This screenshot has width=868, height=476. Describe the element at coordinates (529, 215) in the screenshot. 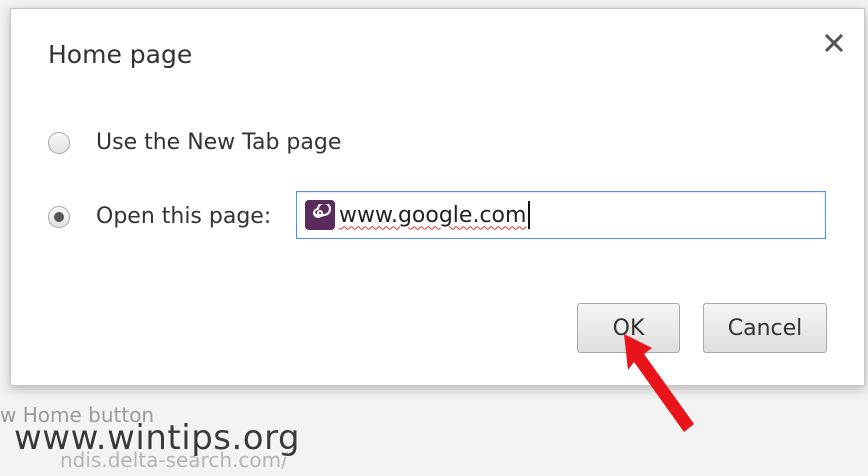

I see `text-cursor` at that location.